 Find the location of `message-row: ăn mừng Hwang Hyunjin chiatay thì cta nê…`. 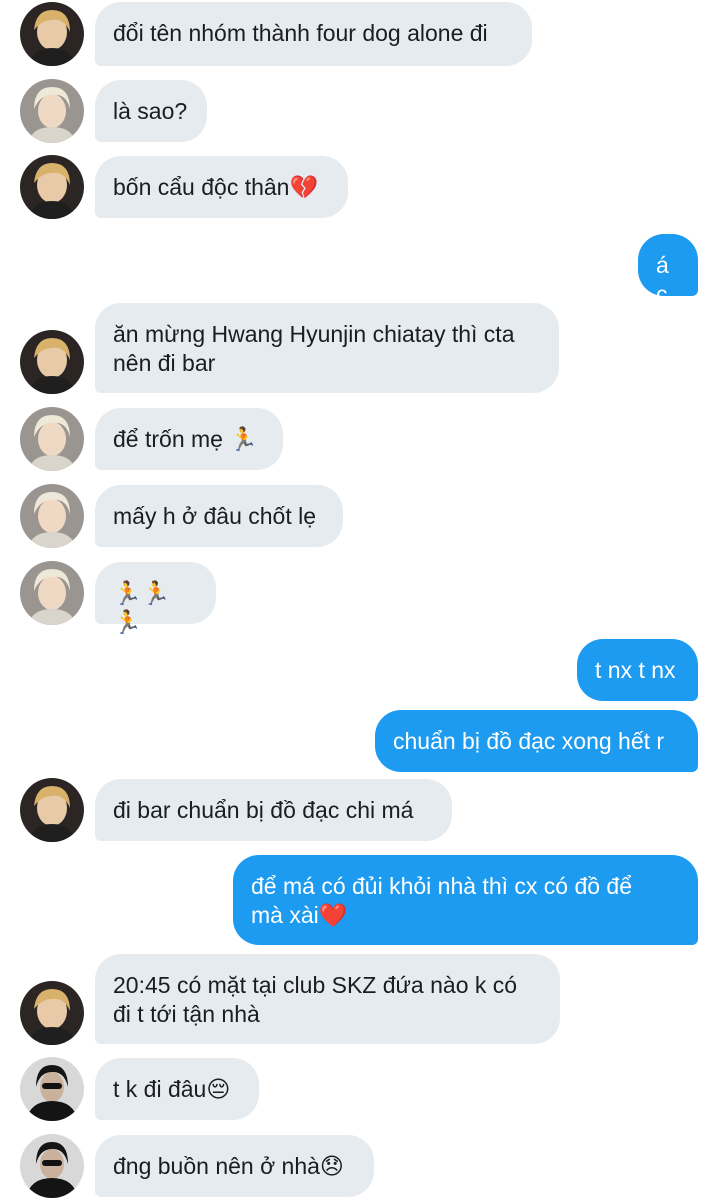

message-row: ăn mừng Hwang Hyunjin chiatay thì cta nê… is located at coordinates (360, 348).